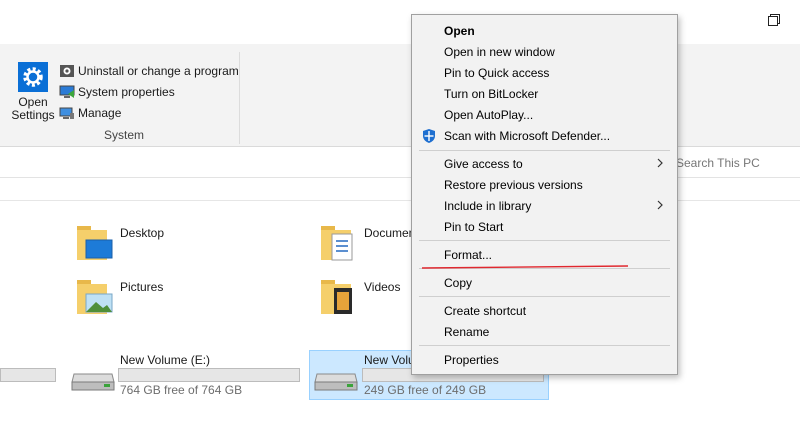 This screenshot has height=432, width=800. I want to click on programs-icon, so click(67, 71).